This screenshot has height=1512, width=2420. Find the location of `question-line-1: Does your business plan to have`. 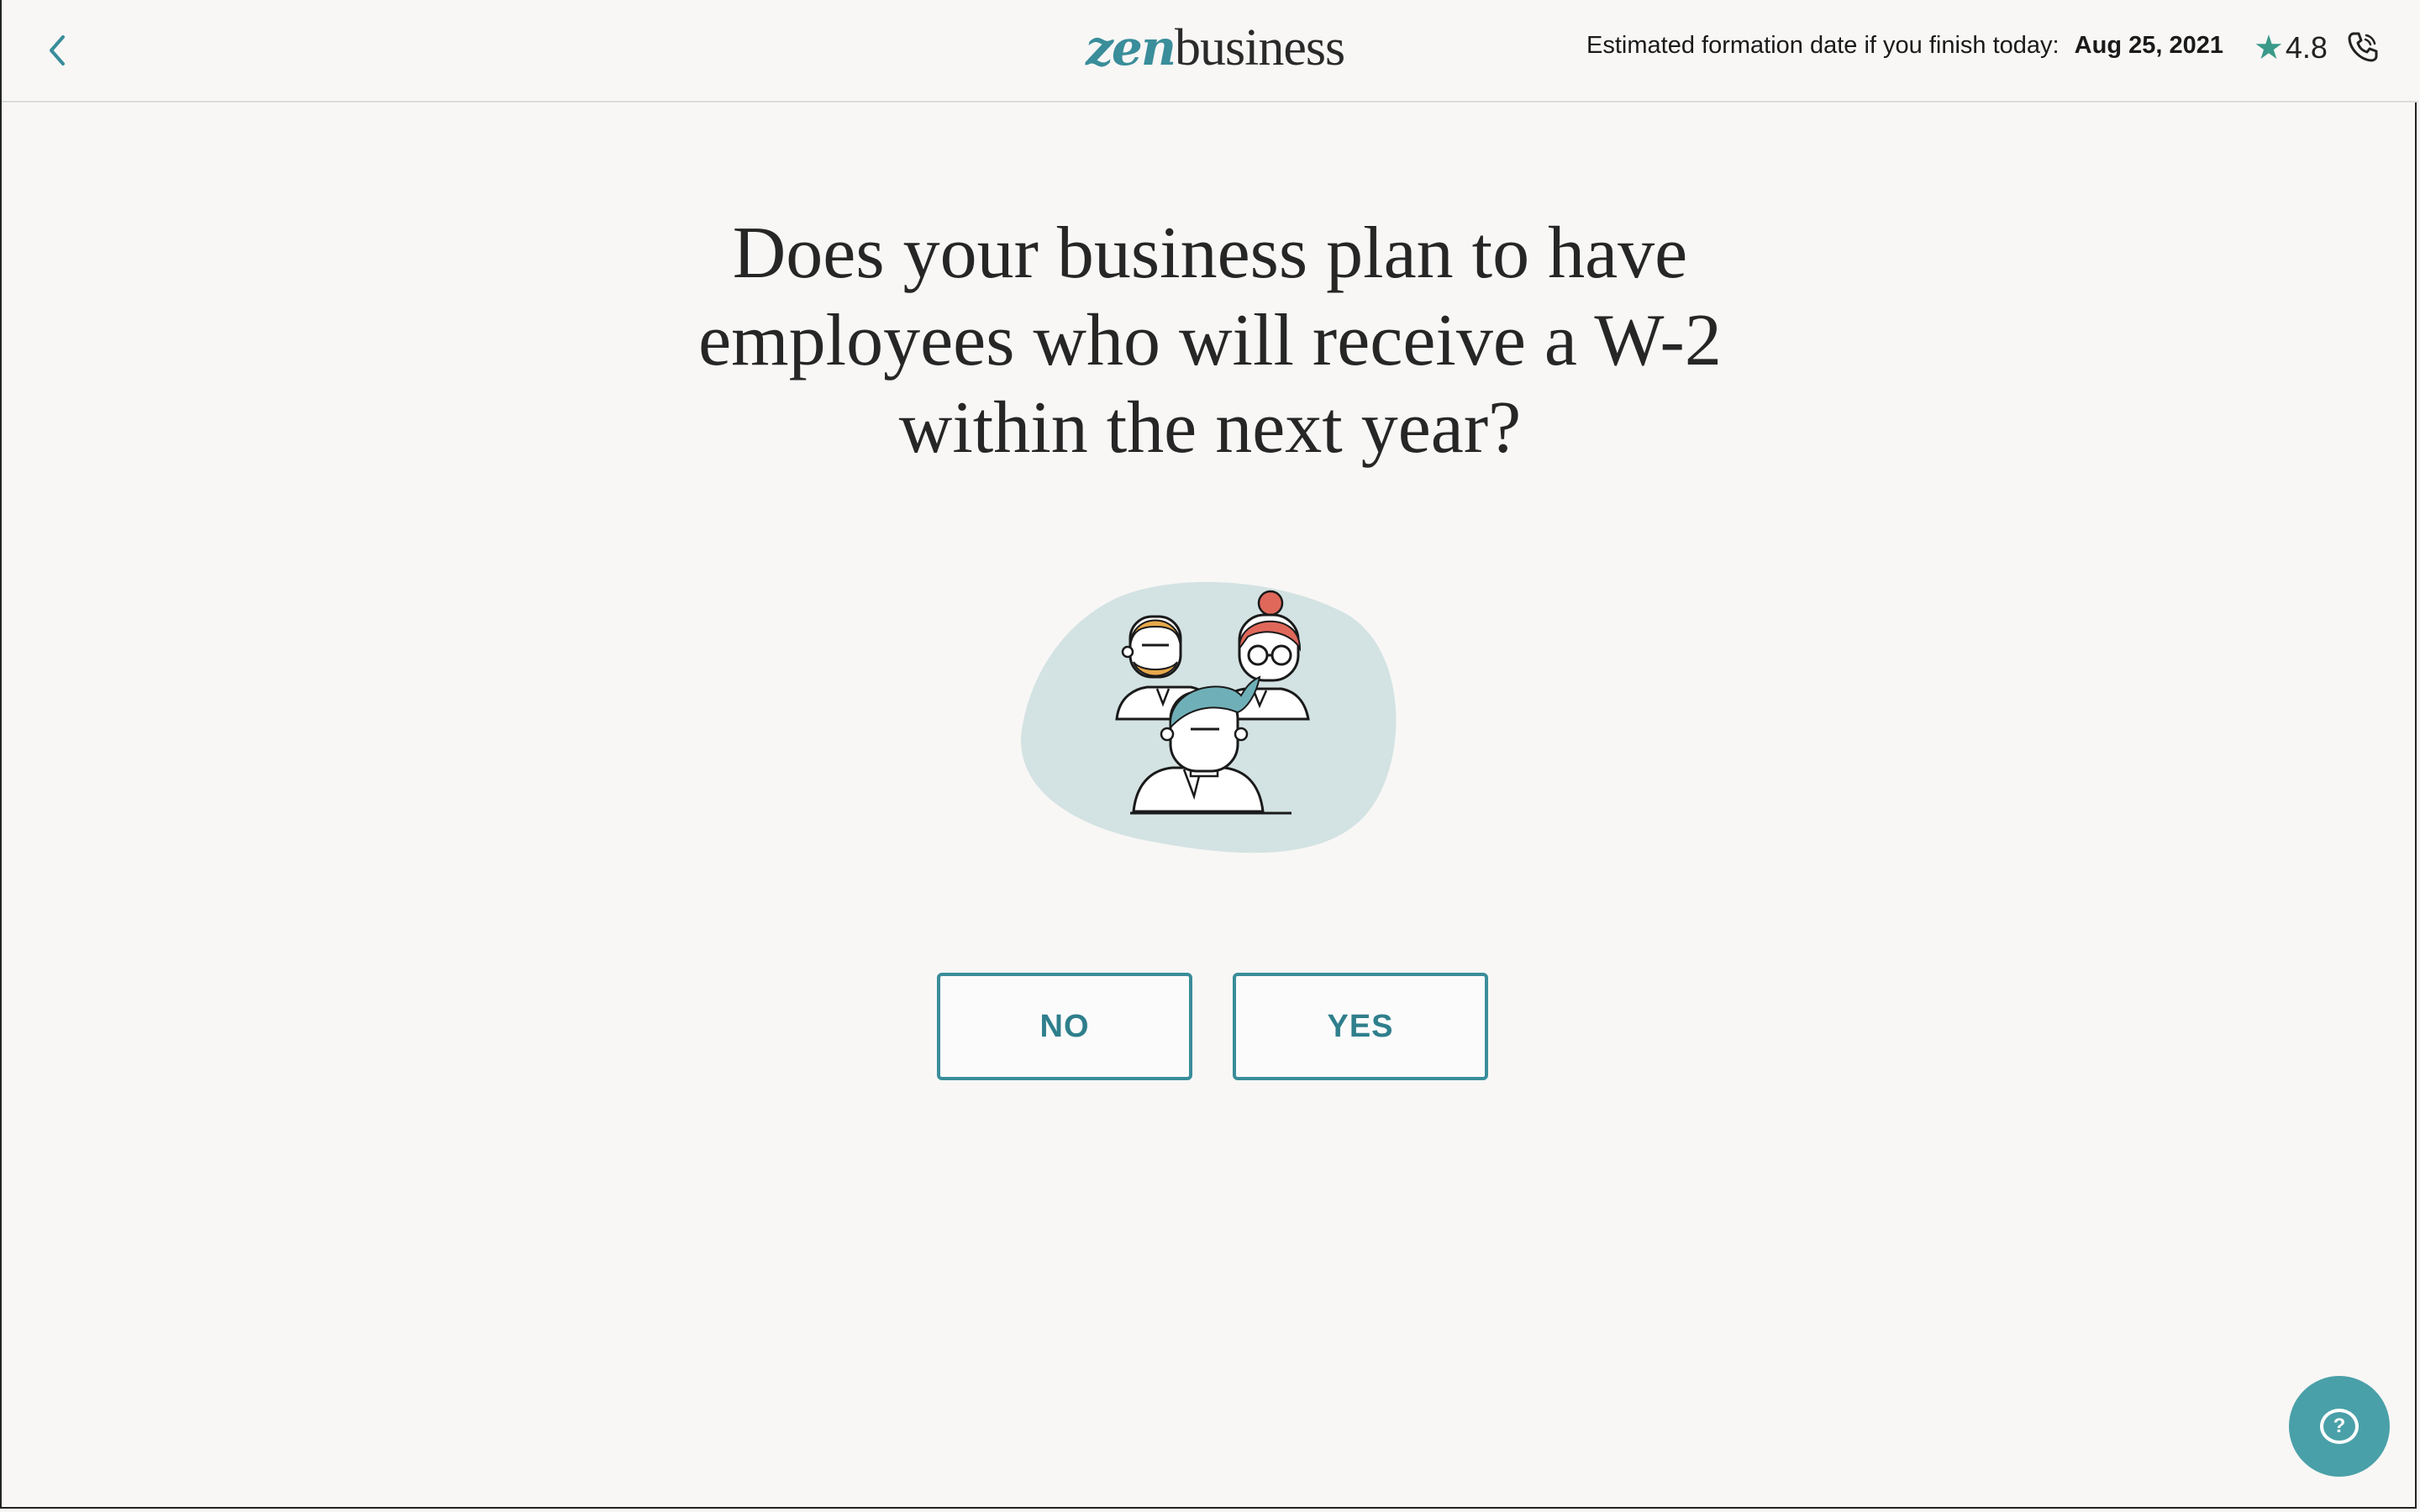

question-line-1: Does your business plan to have is located at coordinates (1210, 253).